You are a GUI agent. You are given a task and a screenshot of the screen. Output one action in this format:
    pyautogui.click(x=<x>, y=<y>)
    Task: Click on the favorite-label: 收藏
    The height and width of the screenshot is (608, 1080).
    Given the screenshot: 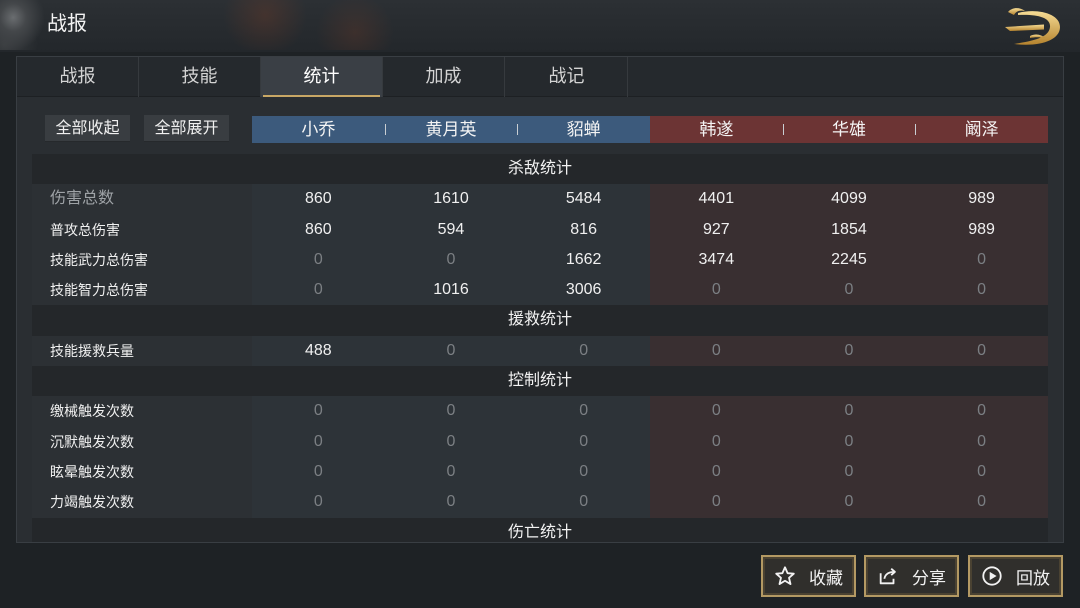 What is the action you would take?
    pyautogui.click(x=826, y=578)
    